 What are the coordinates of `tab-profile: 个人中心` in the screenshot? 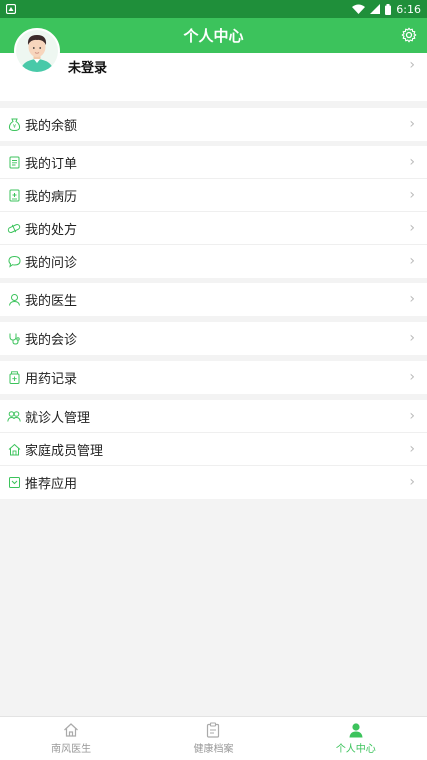 It's located at (356, 738).